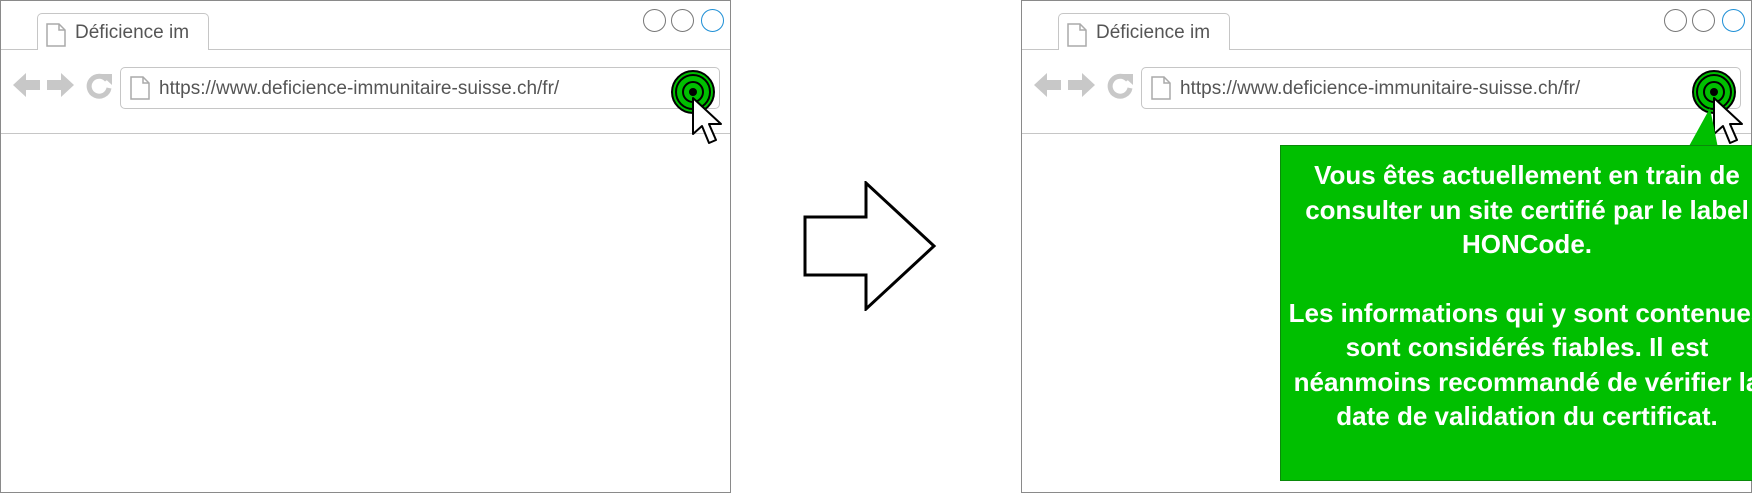 The image size is (1752, 497). I want to click on transition-arrow-icon, so click(870, 246).